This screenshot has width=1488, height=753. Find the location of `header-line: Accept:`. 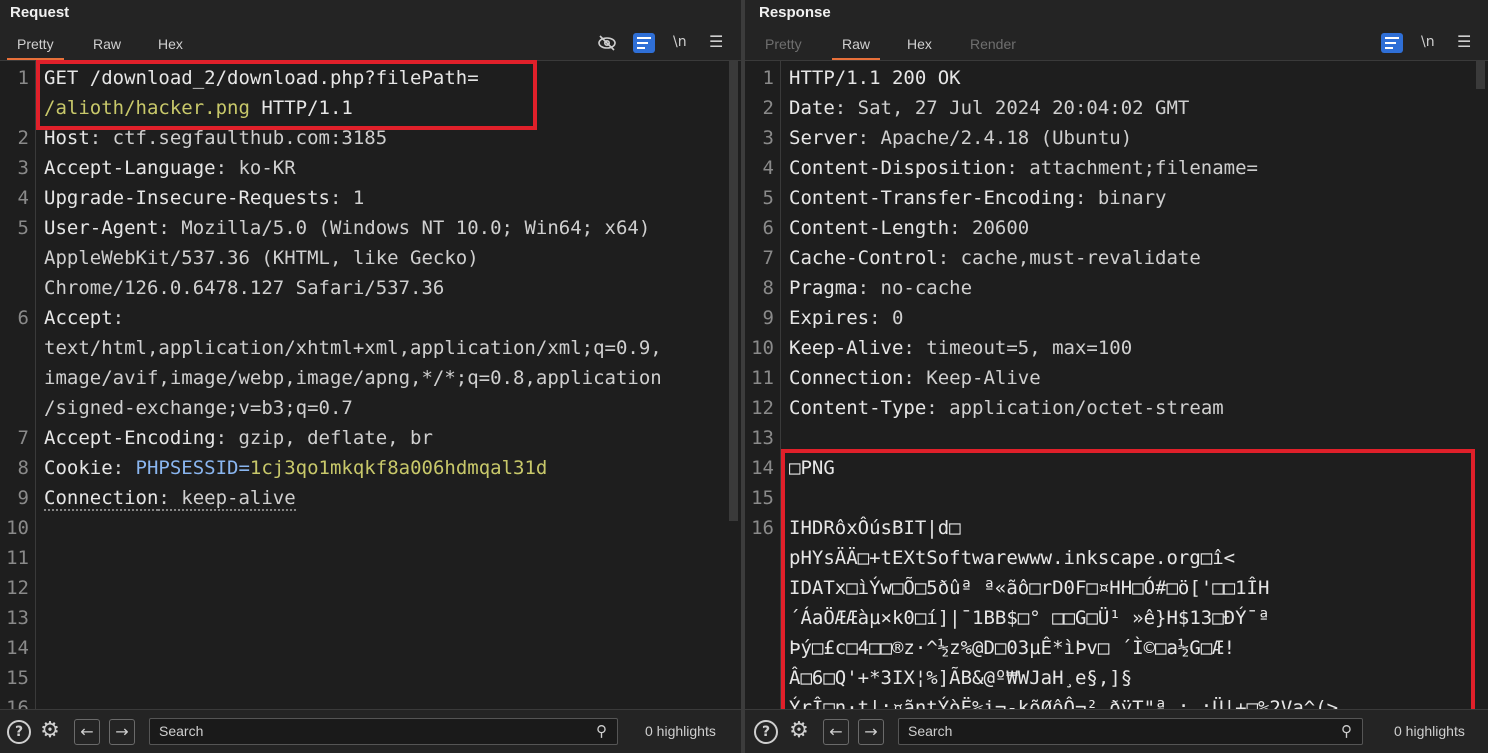

header-line: Accept: is located at coordinates (84, 318).